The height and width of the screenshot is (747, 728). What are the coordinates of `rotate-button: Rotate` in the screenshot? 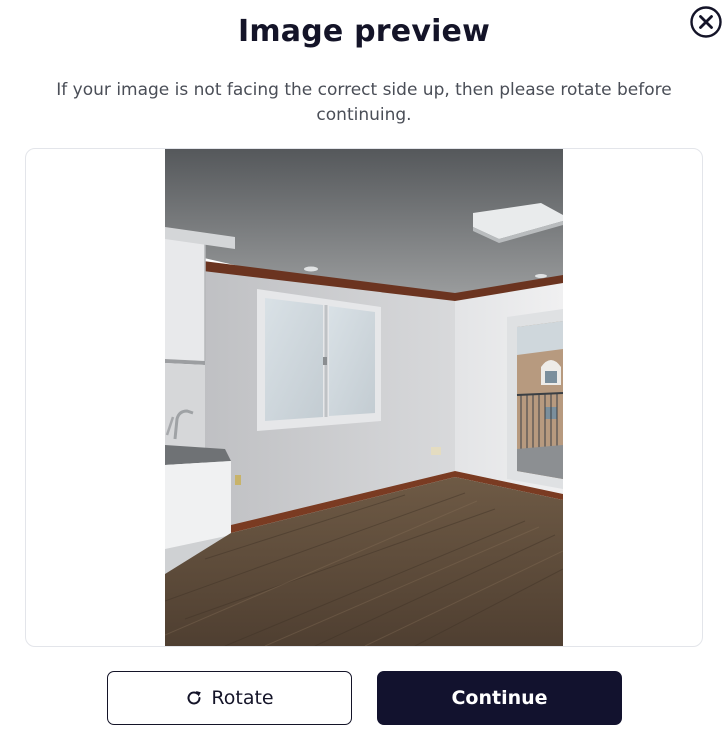 It's located at (229, 698).